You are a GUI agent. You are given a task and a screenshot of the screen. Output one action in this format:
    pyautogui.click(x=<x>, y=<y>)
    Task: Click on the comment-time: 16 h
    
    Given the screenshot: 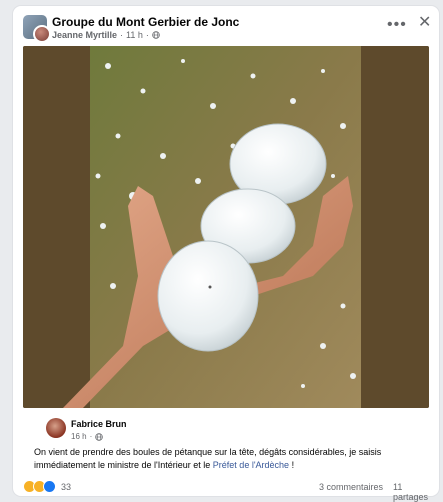 What is the action you would take?
    pyautogui.click(x=79, y=436)
    